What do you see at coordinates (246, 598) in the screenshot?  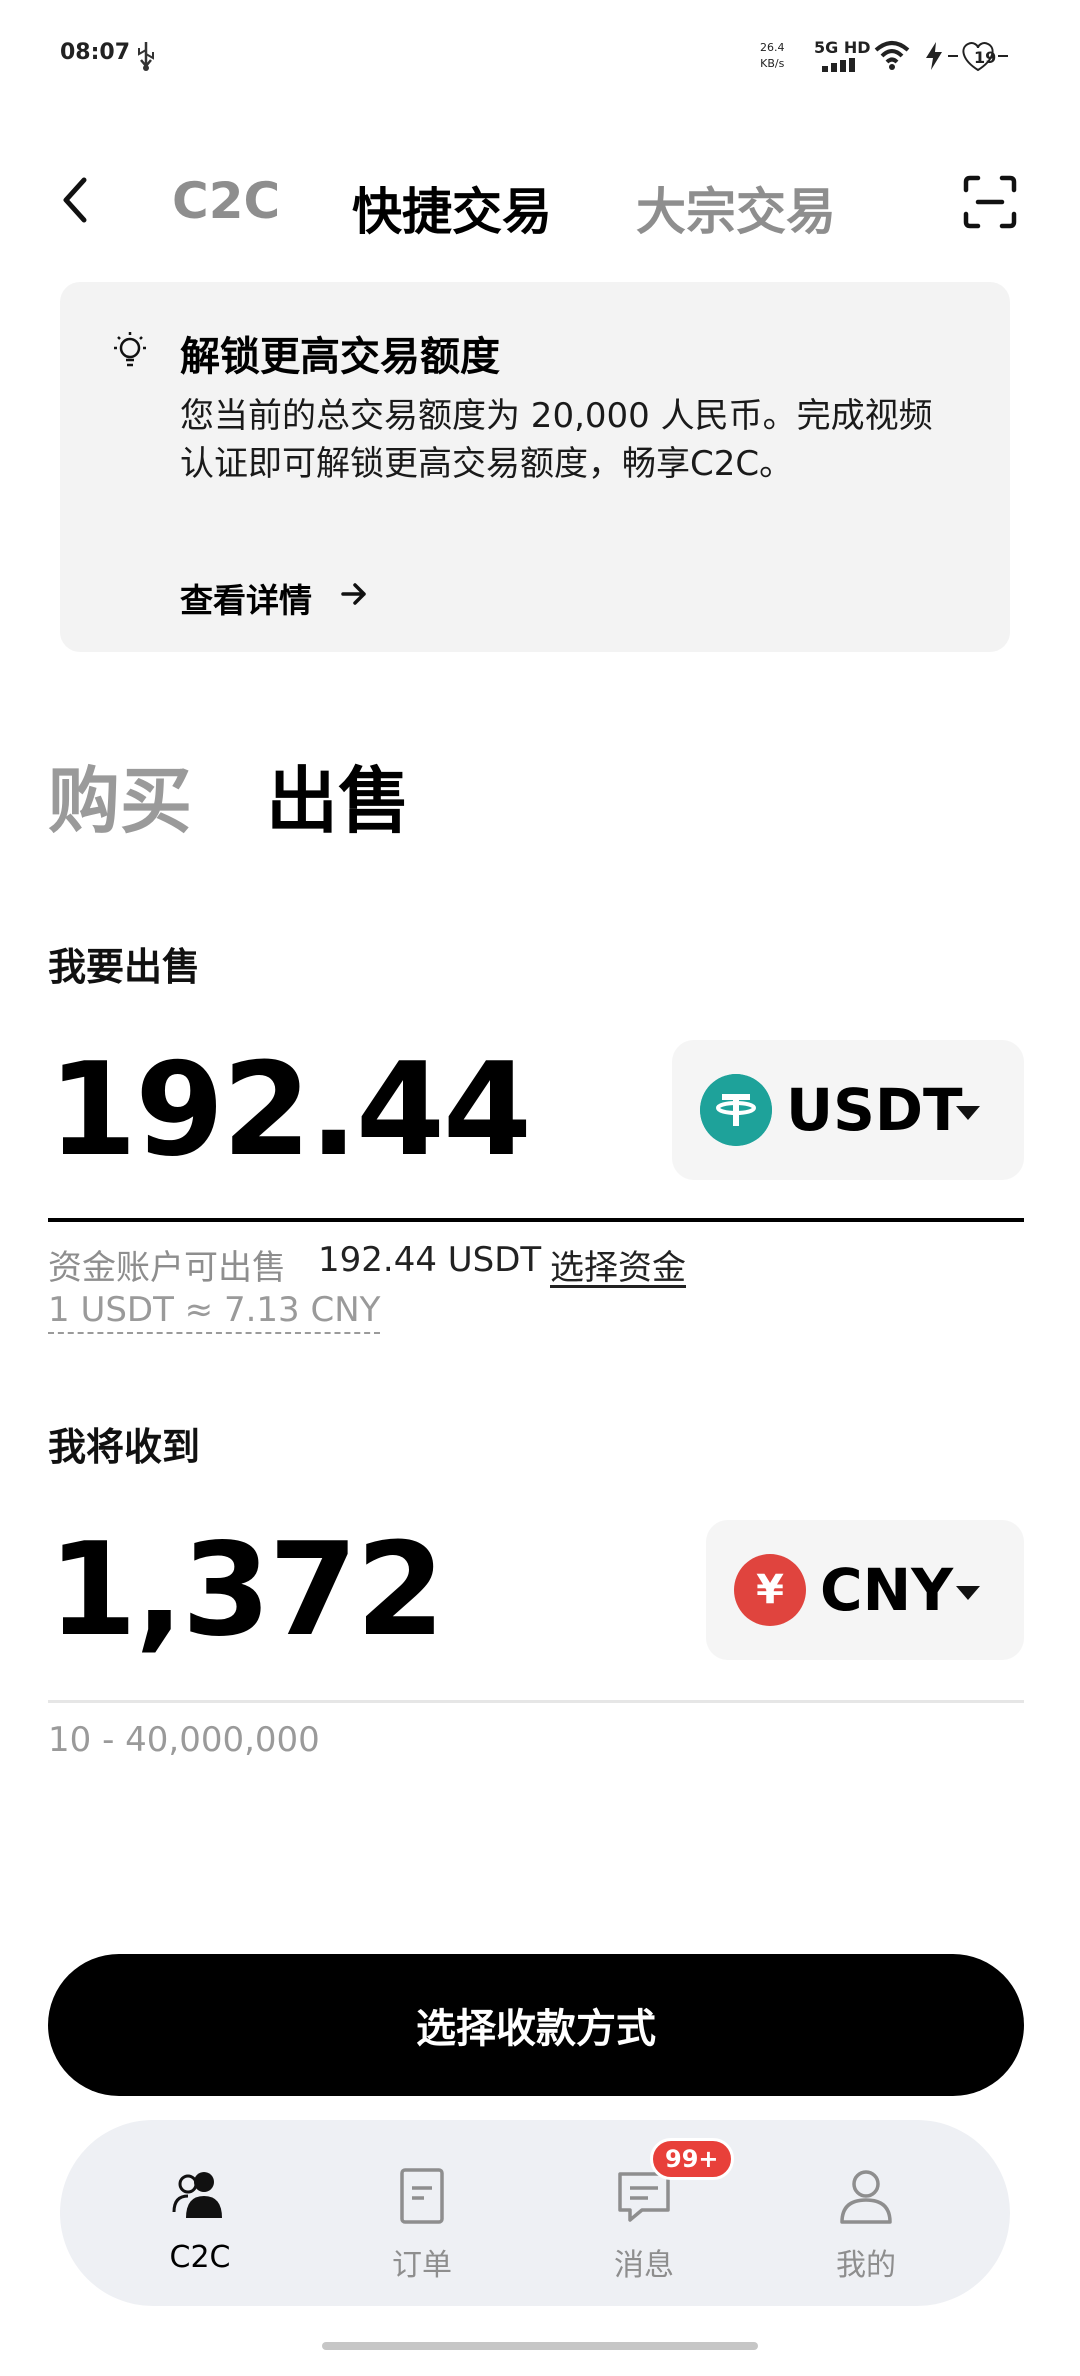 I see `view-details-link: 查看详情` at bounding box center [246, 598].